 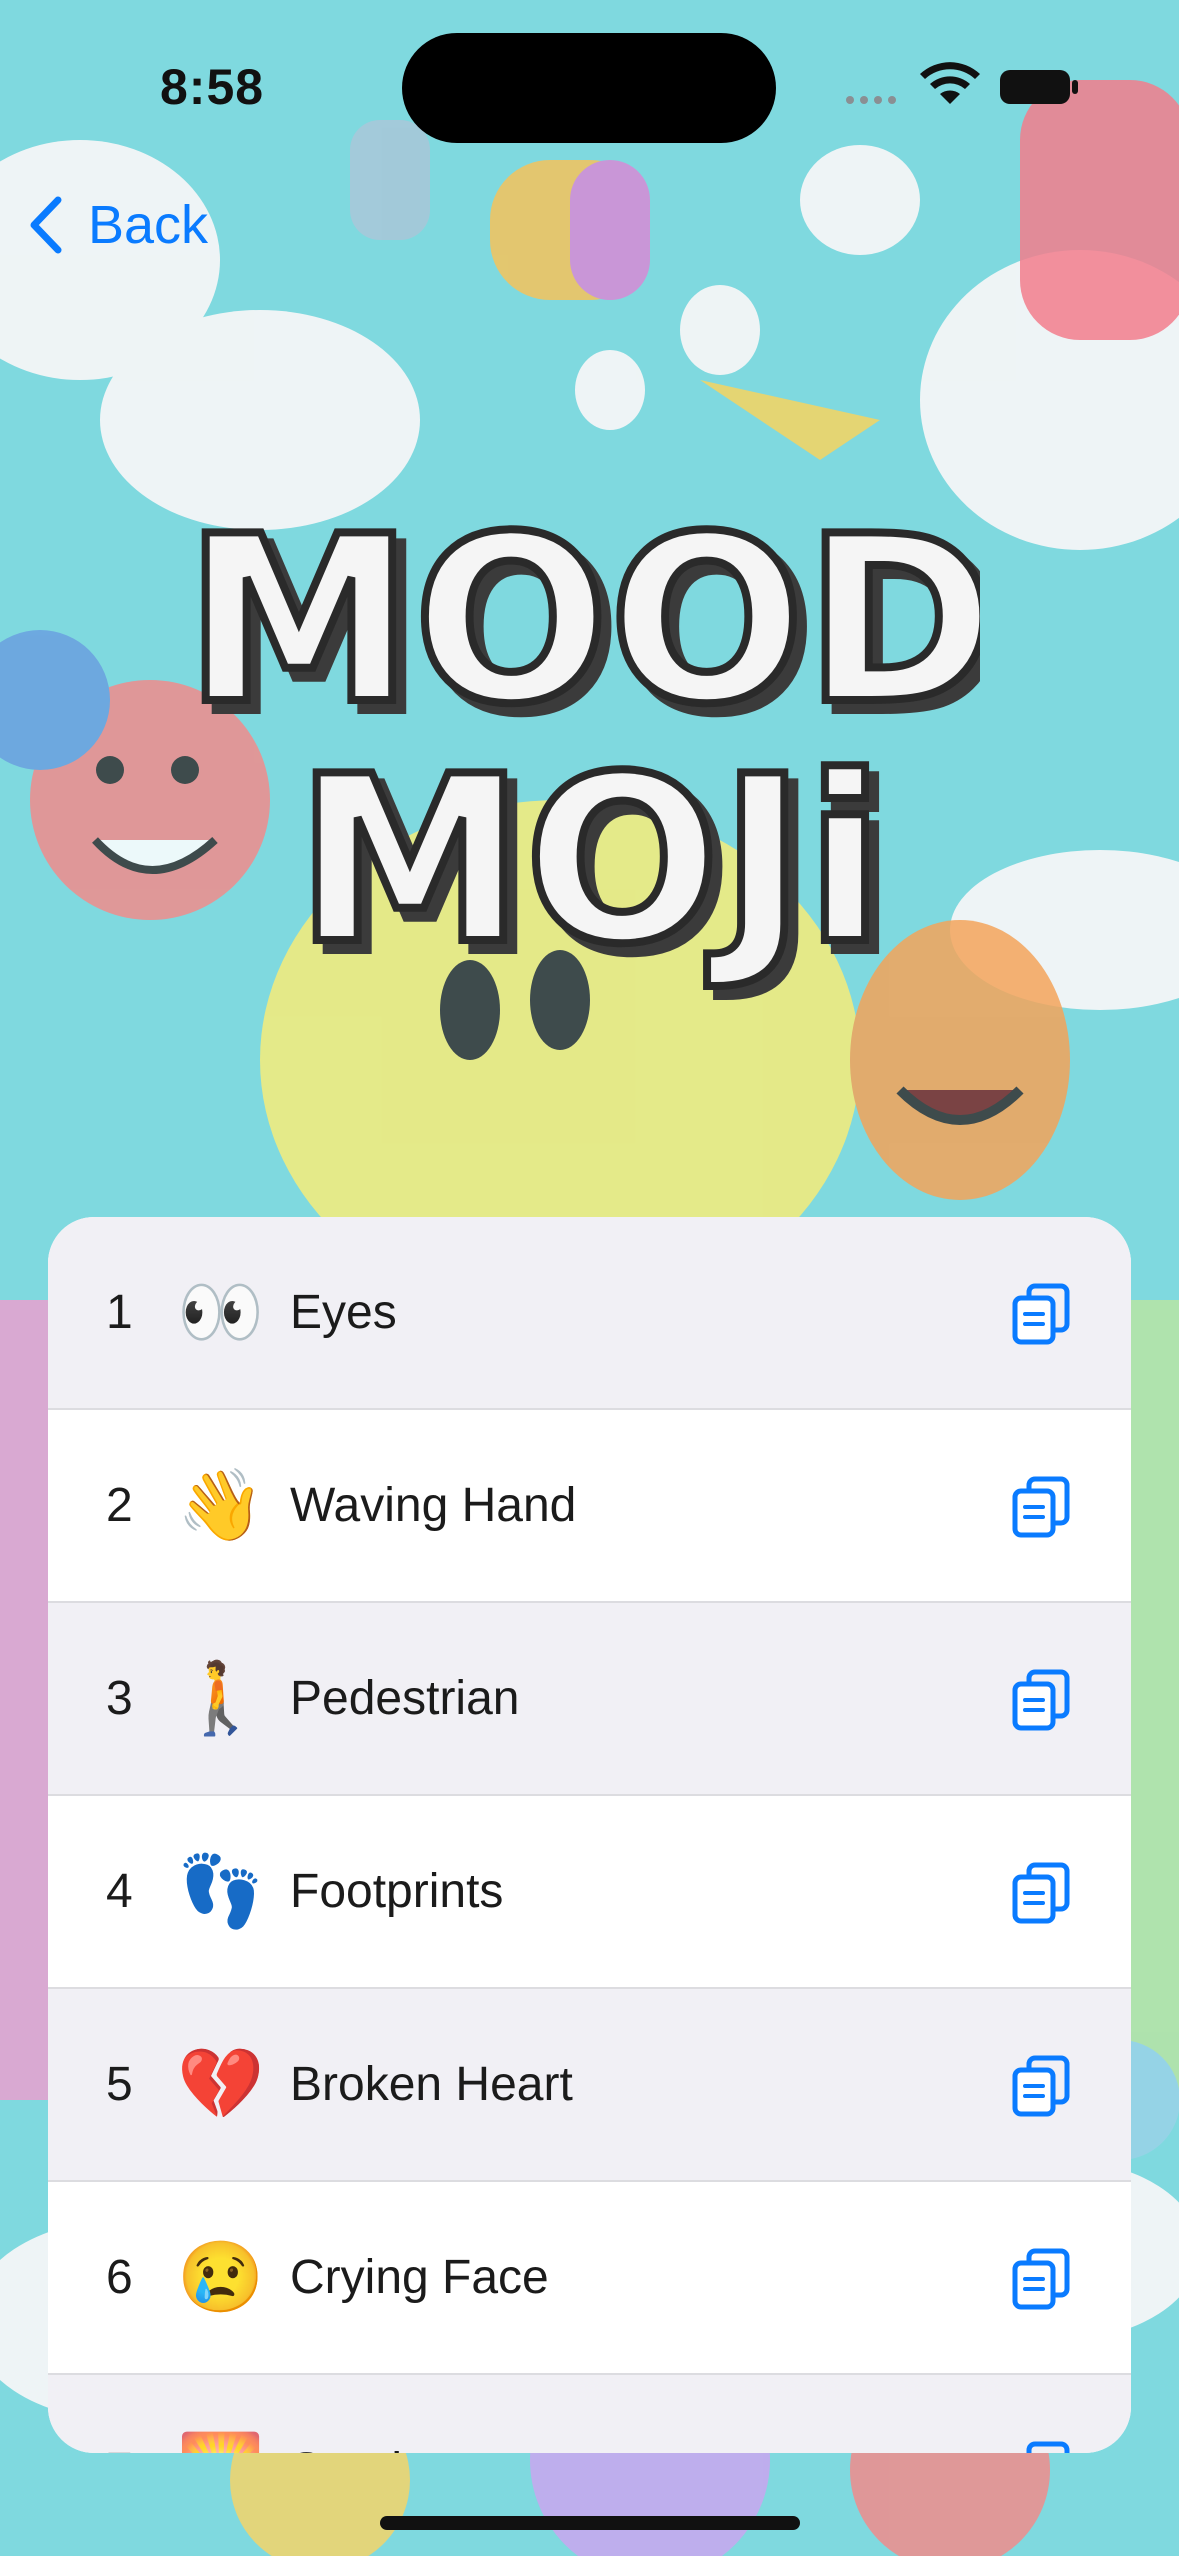 What do you see at coordinates (221, 2276) in the screenshot?
I see `item-emoji: 😢` at bounding box center [221, 2276].